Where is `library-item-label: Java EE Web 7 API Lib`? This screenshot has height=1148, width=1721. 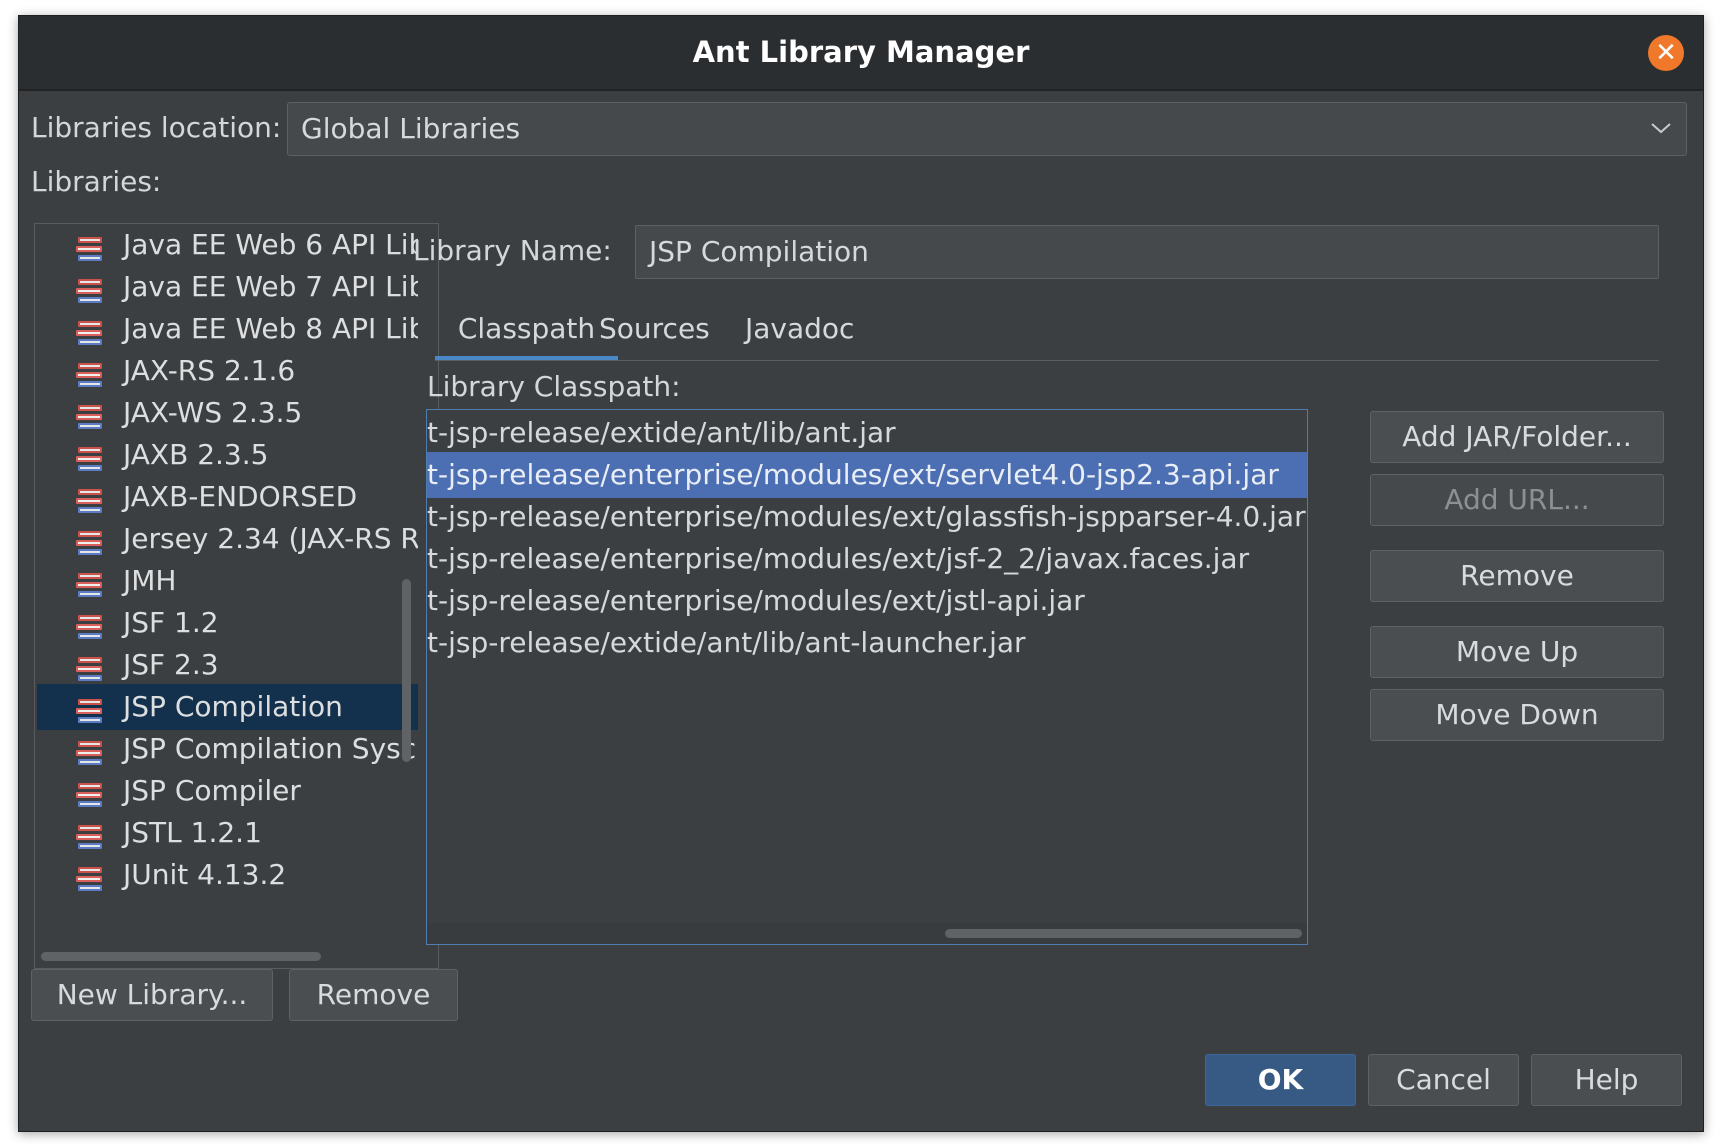
library-item-label: Java EE Web 7 API Lib is located at coordinates (270, 286).